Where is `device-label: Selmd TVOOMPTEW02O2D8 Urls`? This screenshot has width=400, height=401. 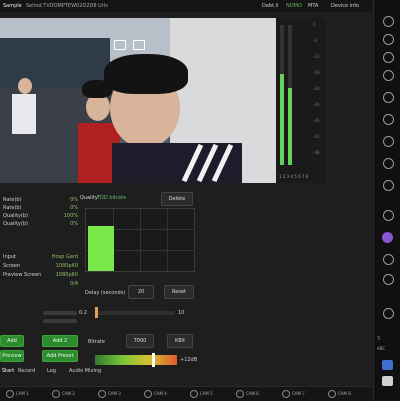 device-label: Selmd TVOOMPTEW02O2D8 Urls is located at coordinates (67, 6).